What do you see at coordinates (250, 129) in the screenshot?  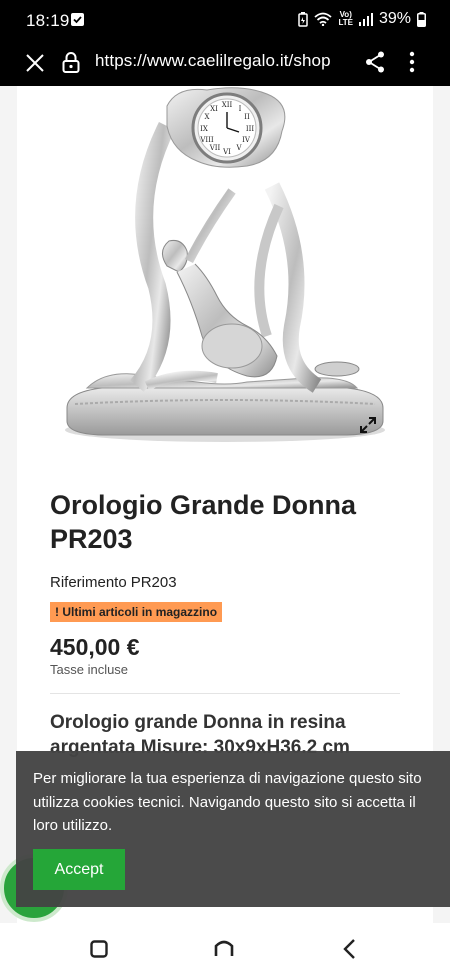 I see `svg-text: III` at bounding box center [250, 129].